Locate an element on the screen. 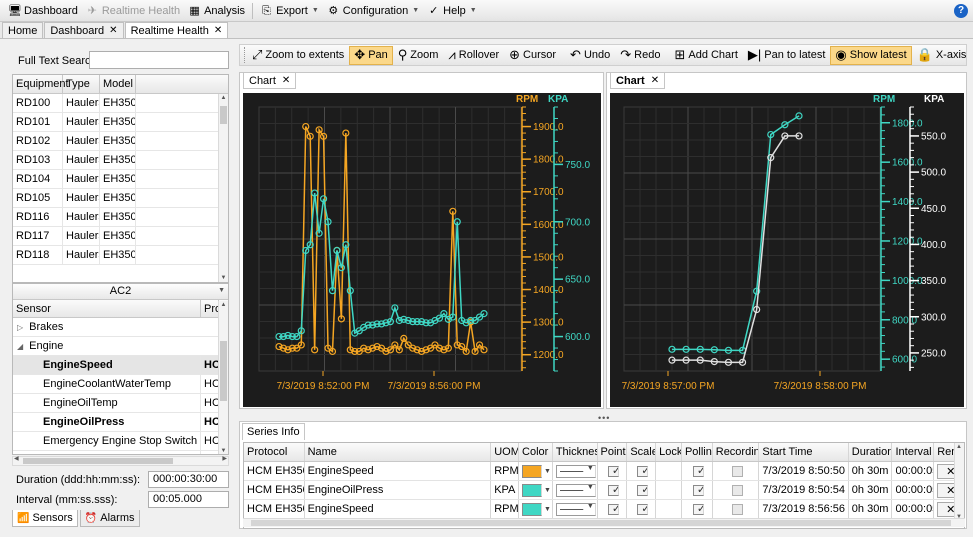  series-grid-hscrollbar is located at coordinates (604, 522).